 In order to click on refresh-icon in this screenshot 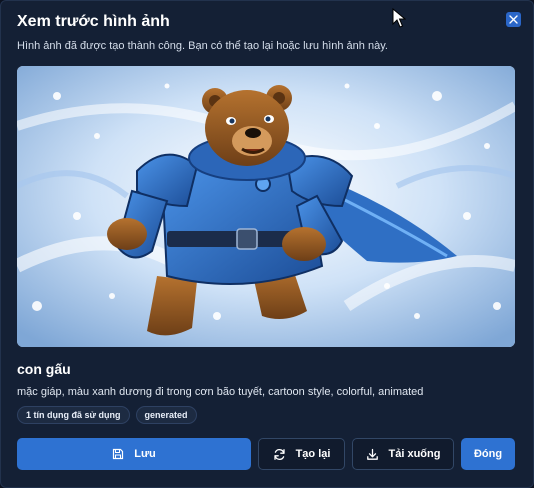, I will do `click(279, 454)`.